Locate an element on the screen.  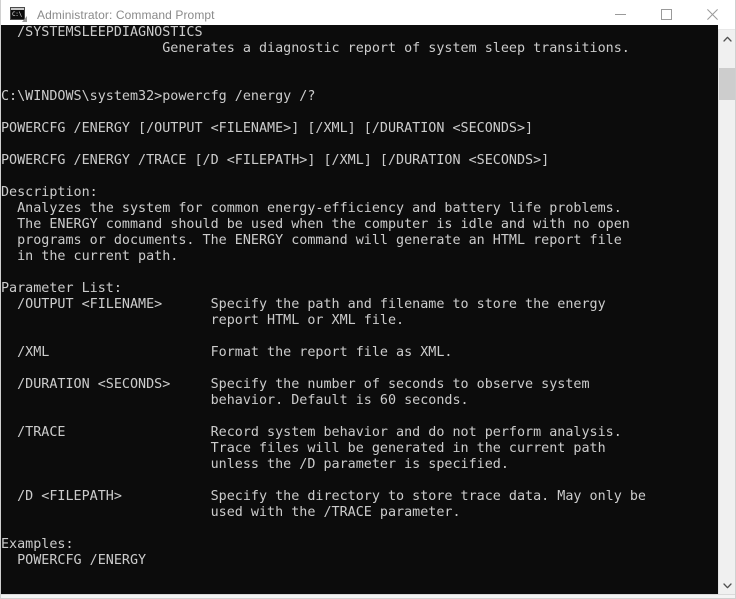
console-scrollbar is located at coordinates (726, 312).